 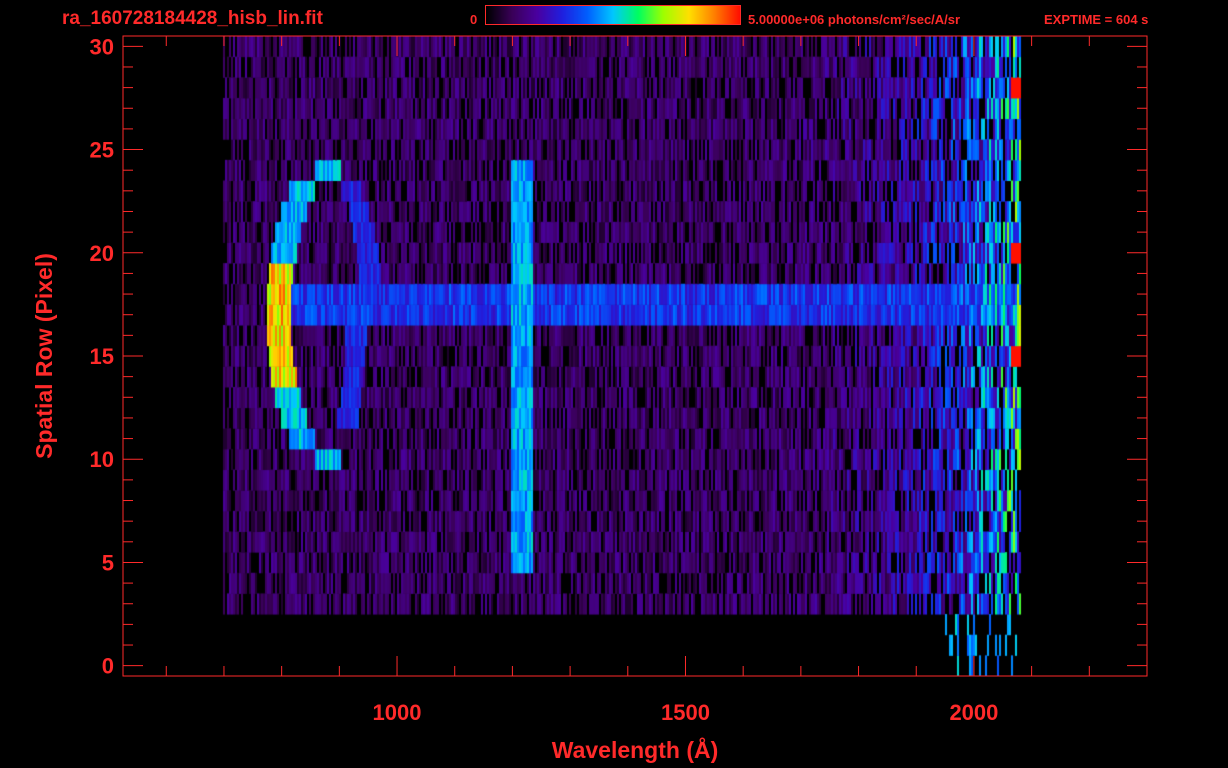 I want to click on y-tick-label: 10, so click(x=102, y=459).